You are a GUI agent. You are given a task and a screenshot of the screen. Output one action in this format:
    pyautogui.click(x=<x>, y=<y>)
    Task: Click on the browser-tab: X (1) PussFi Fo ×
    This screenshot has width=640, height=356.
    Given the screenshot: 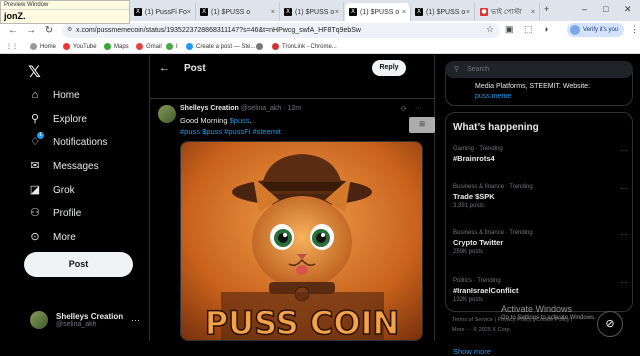 What is the action you would take?
    pyautogui.click(x=163, y=12)
    